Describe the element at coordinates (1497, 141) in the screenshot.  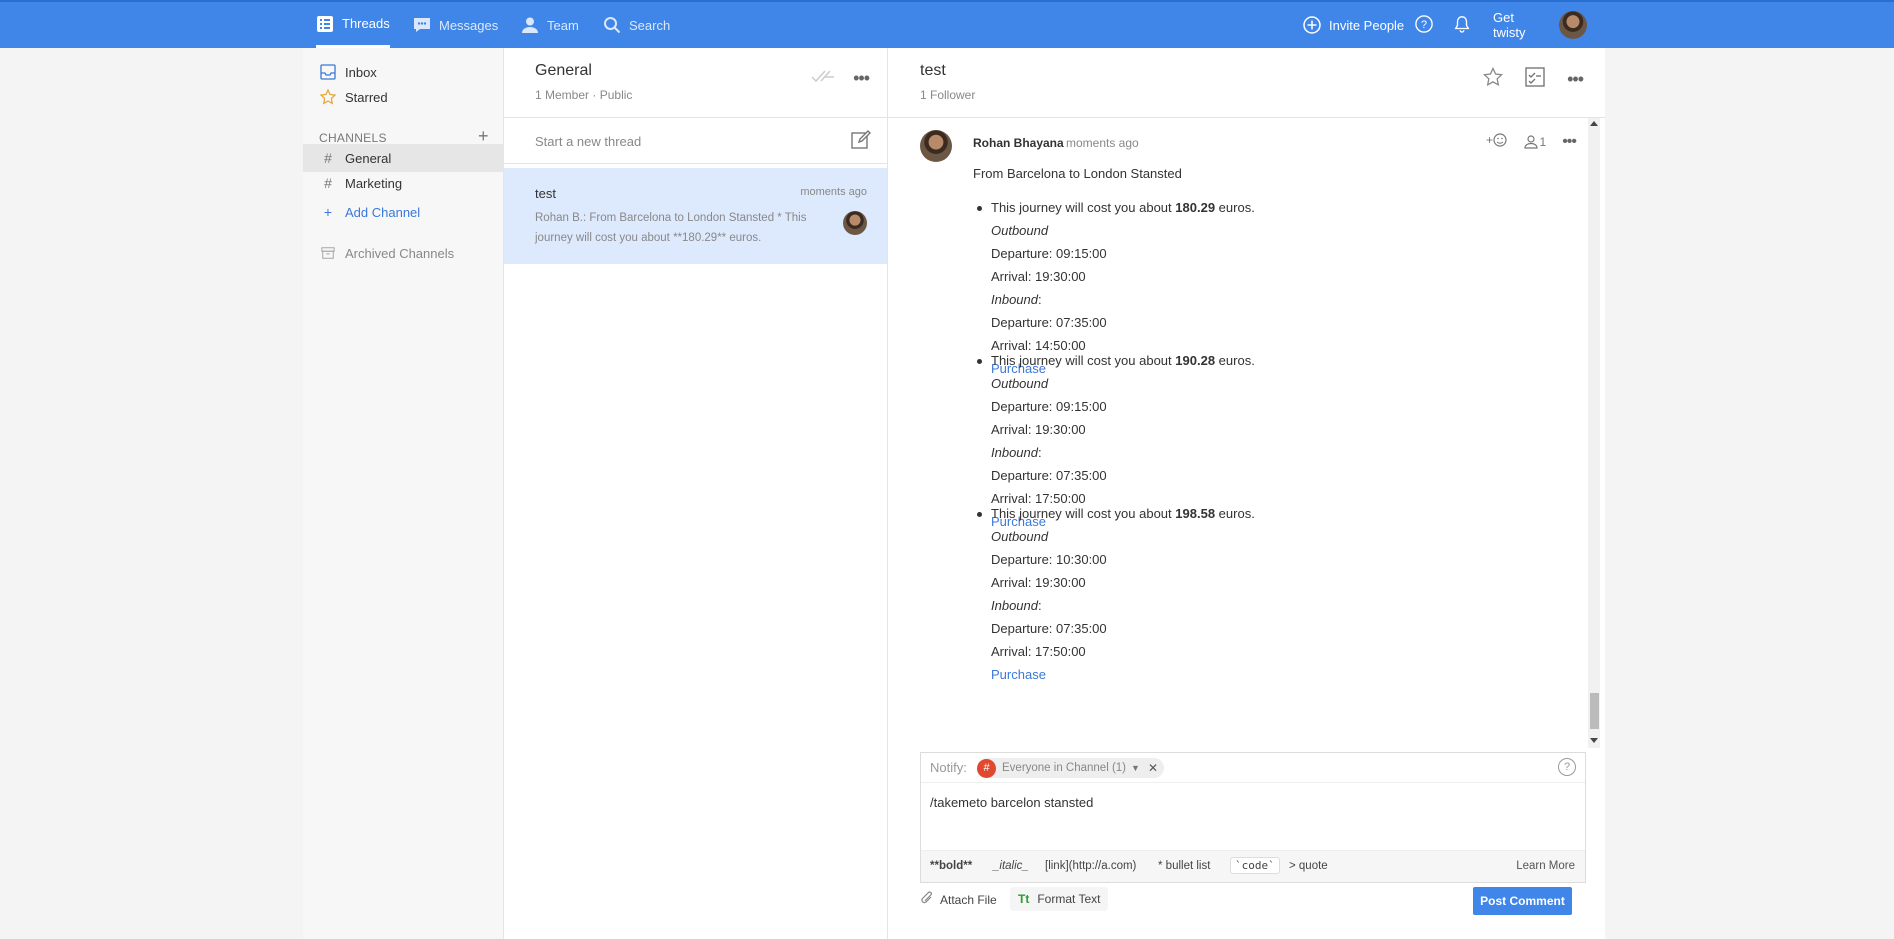
I see `add-reaction-icon: +` at that location.